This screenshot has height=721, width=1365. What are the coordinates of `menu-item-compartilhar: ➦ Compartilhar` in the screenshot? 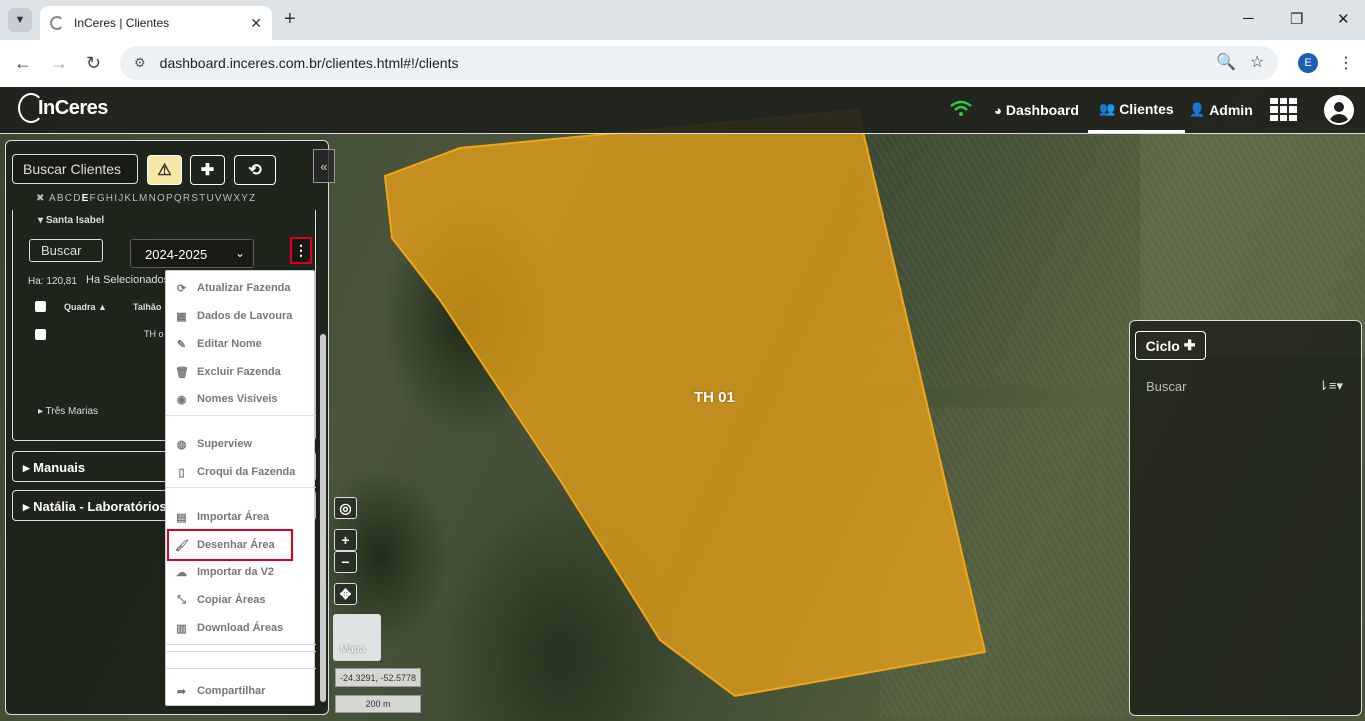 It's located at (241, 691).